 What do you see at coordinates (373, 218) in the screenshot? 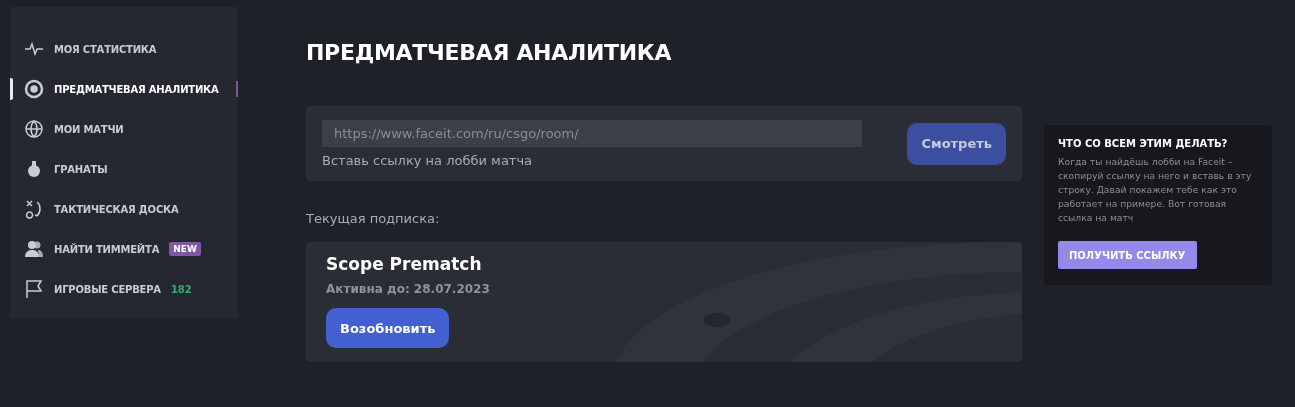
I see `subscription-label: Текущая подписка:` at bounding box center [373, 218].